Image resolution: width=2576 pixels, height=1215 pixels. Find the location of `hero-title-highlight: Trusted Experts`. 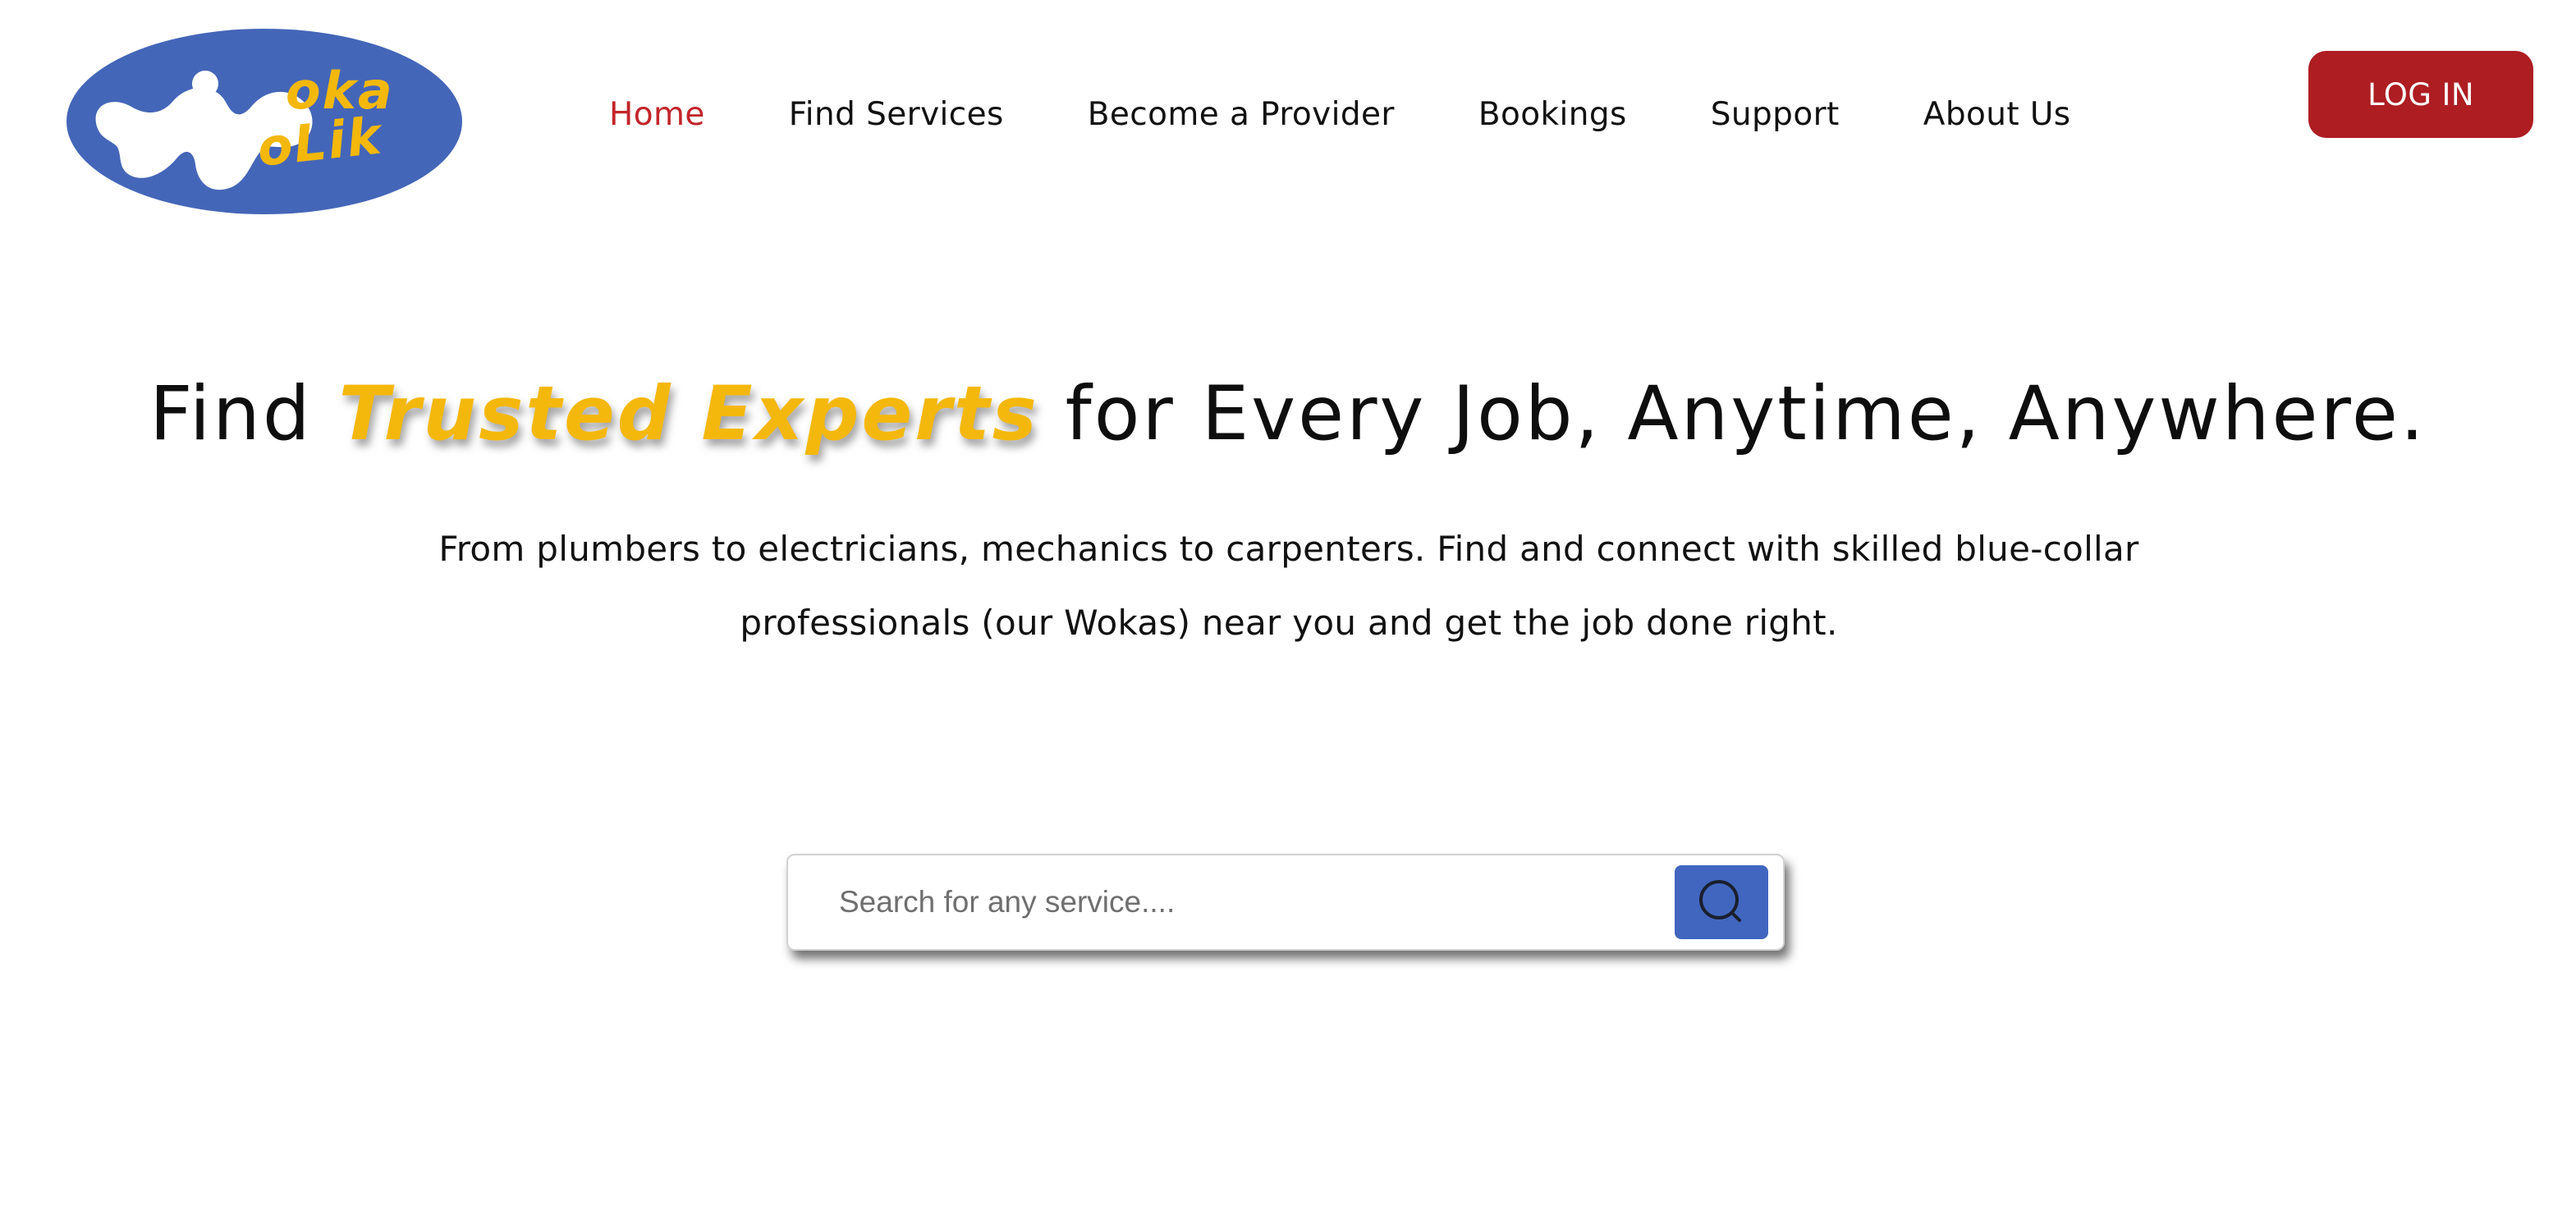

hero-title-highlight: Trusted Experts is located at coordinates (689, 414).